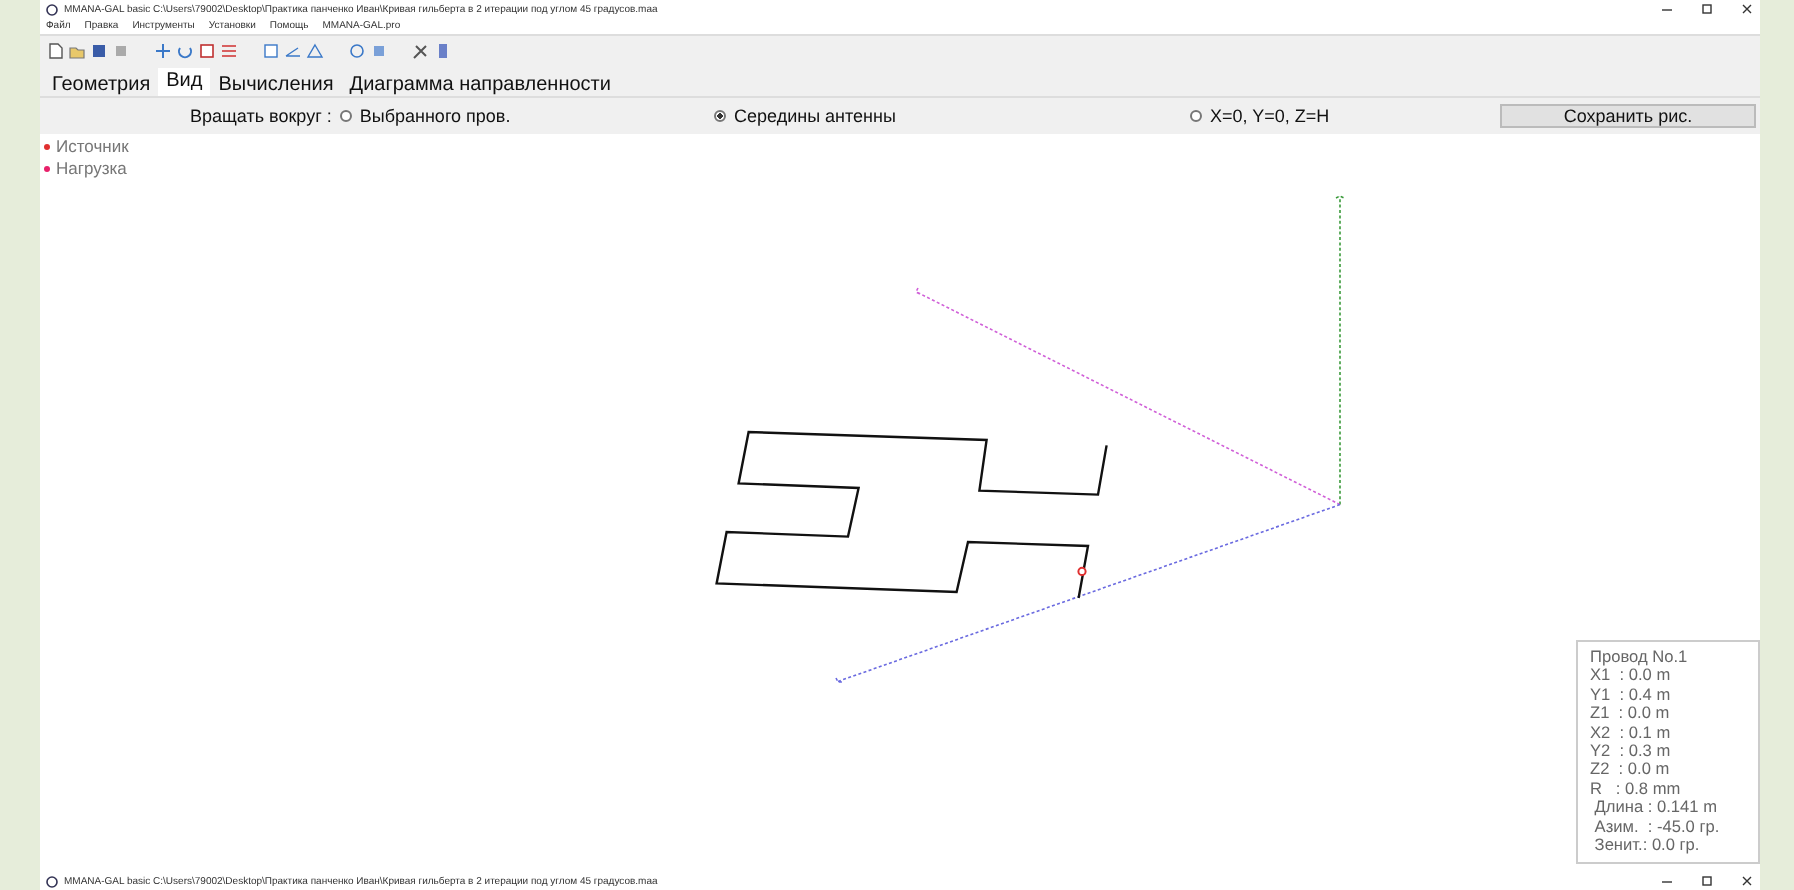 This screenshot has height=890, width=1794. I want to click on tab: Вычисления, so click(276, 84).